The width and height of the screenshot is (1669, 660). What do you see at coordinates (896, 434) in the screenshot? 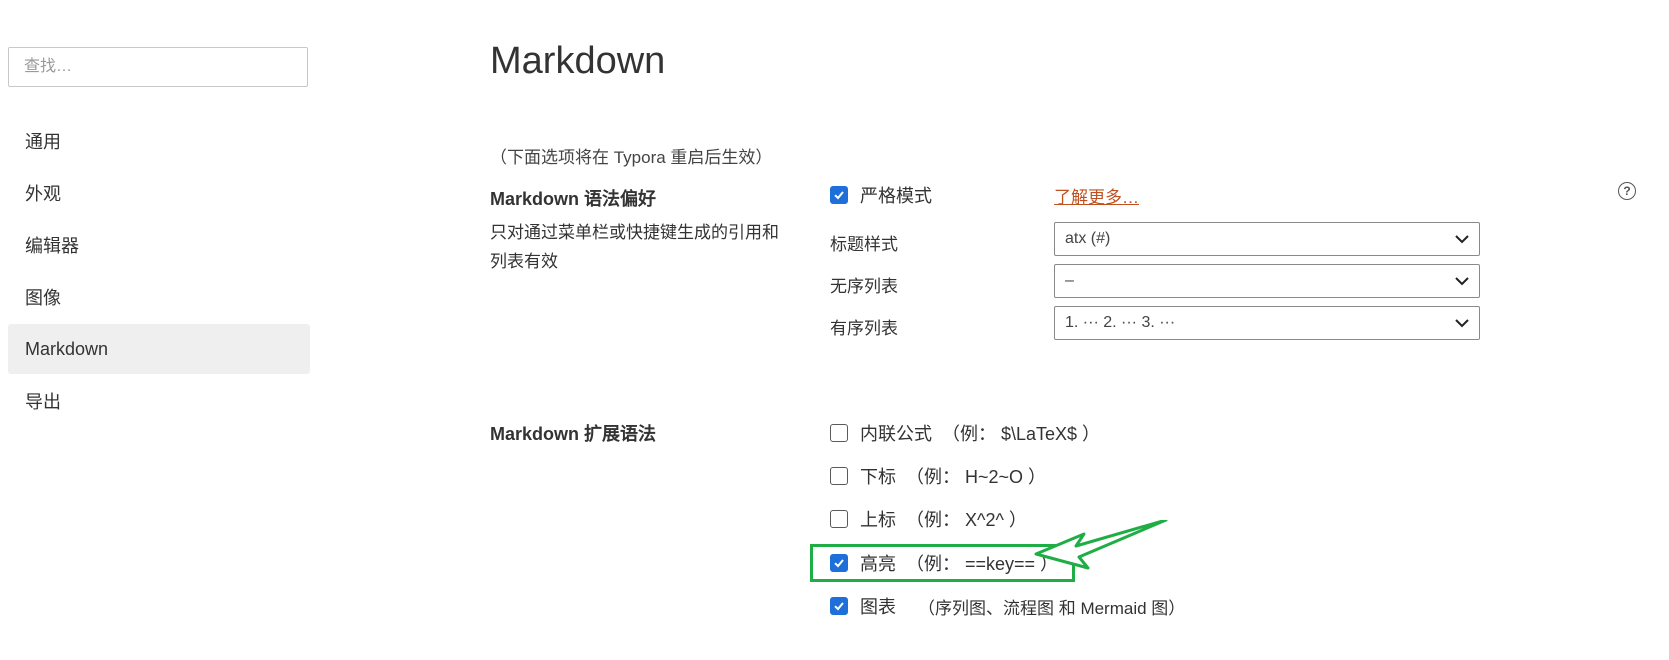
I see `extension-label: 内联公式` at bounding box center [896, 434].